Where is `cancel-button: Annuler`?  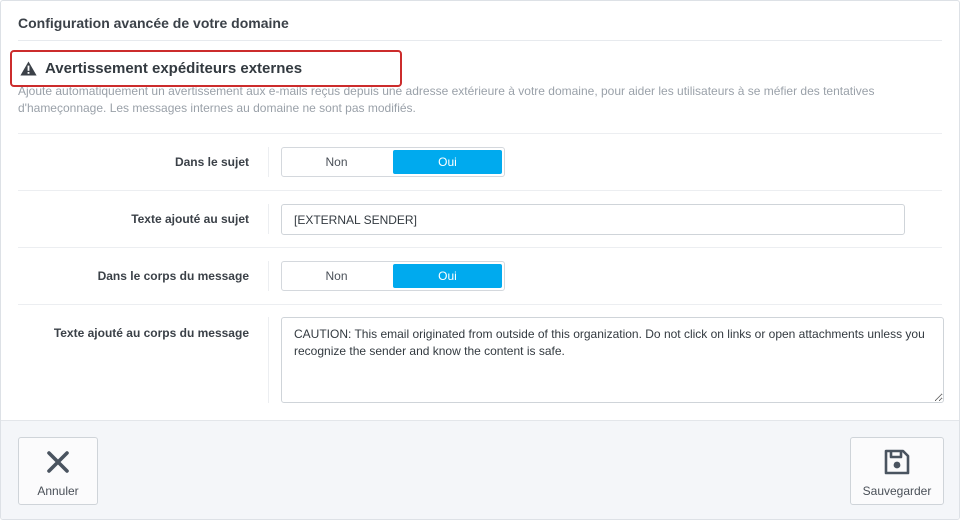 cancel-button: Annuler is located at coordinates (58, 471).